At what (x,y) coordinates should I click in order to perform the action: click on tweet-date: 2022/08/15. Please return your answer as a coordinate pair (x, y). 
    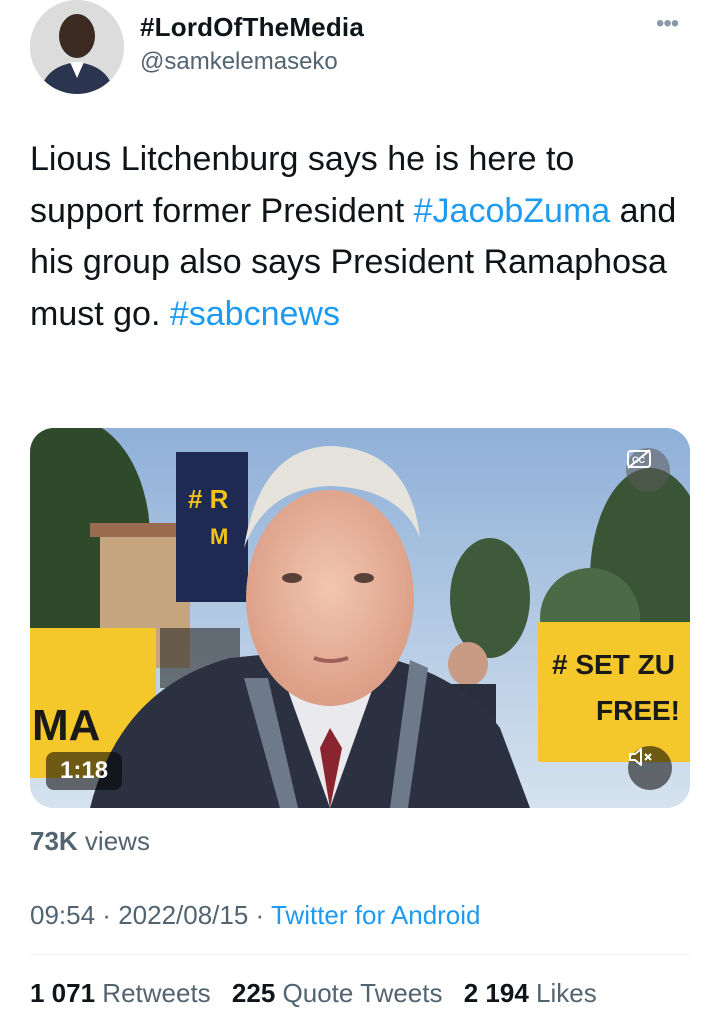
    Looking at the image, I should click on (183, 915).